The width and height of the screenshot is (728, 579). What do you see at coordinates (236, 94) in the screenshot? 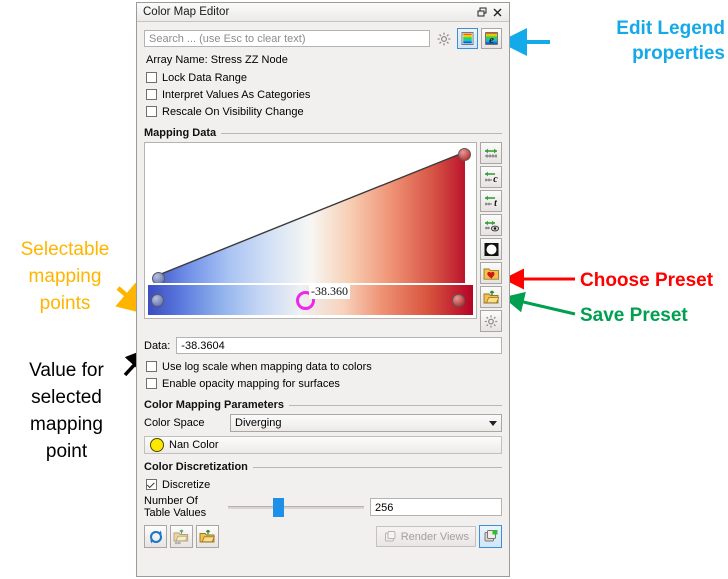
I see `checkbox-label: Interpret Values As Categories` at bounding box center [236, 94].